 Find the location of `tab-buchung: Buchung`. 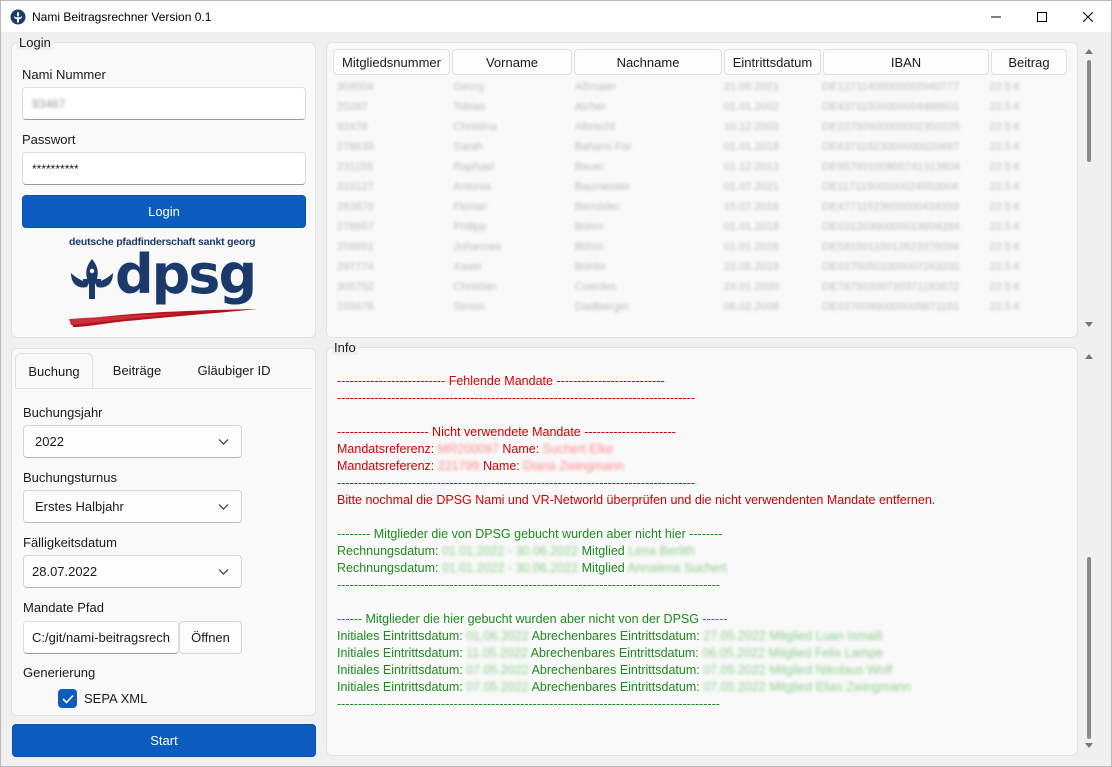

tab-buchung: Buchung is located at coordinates (54, 370).